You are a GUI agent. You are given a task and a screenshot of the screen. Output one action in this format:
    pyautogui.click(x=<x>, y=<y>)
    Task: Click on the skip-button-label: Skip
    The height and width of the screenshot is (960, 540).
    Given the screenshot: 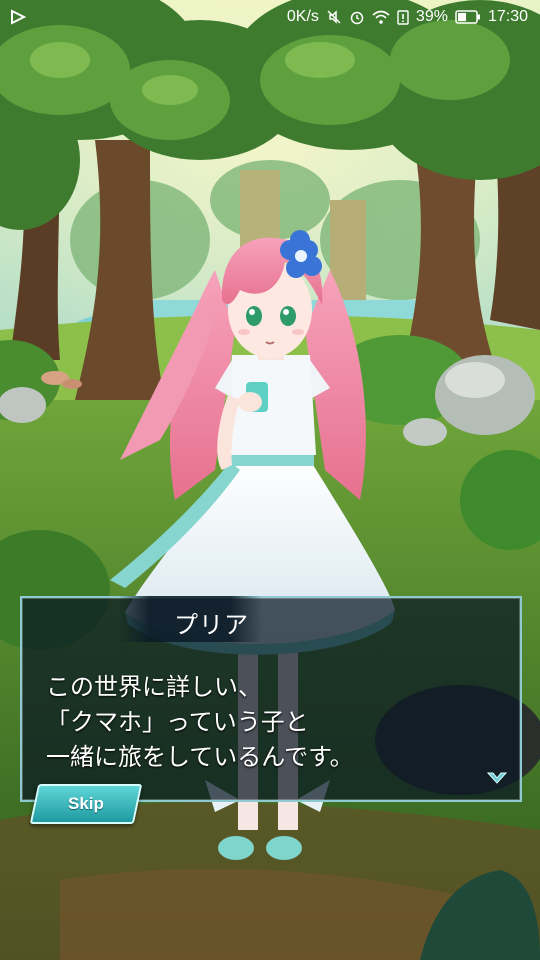 What is the action you would take?
    pyautogui.click(x=86, y=803)
    